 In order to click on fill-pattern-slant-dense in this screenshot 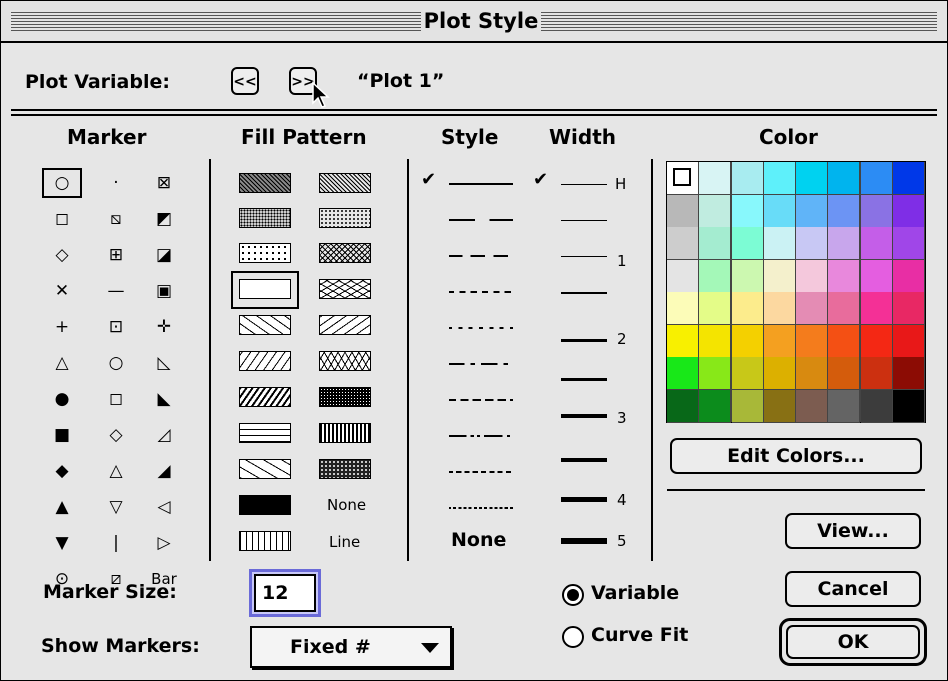, I will do `click(265, 397)`.